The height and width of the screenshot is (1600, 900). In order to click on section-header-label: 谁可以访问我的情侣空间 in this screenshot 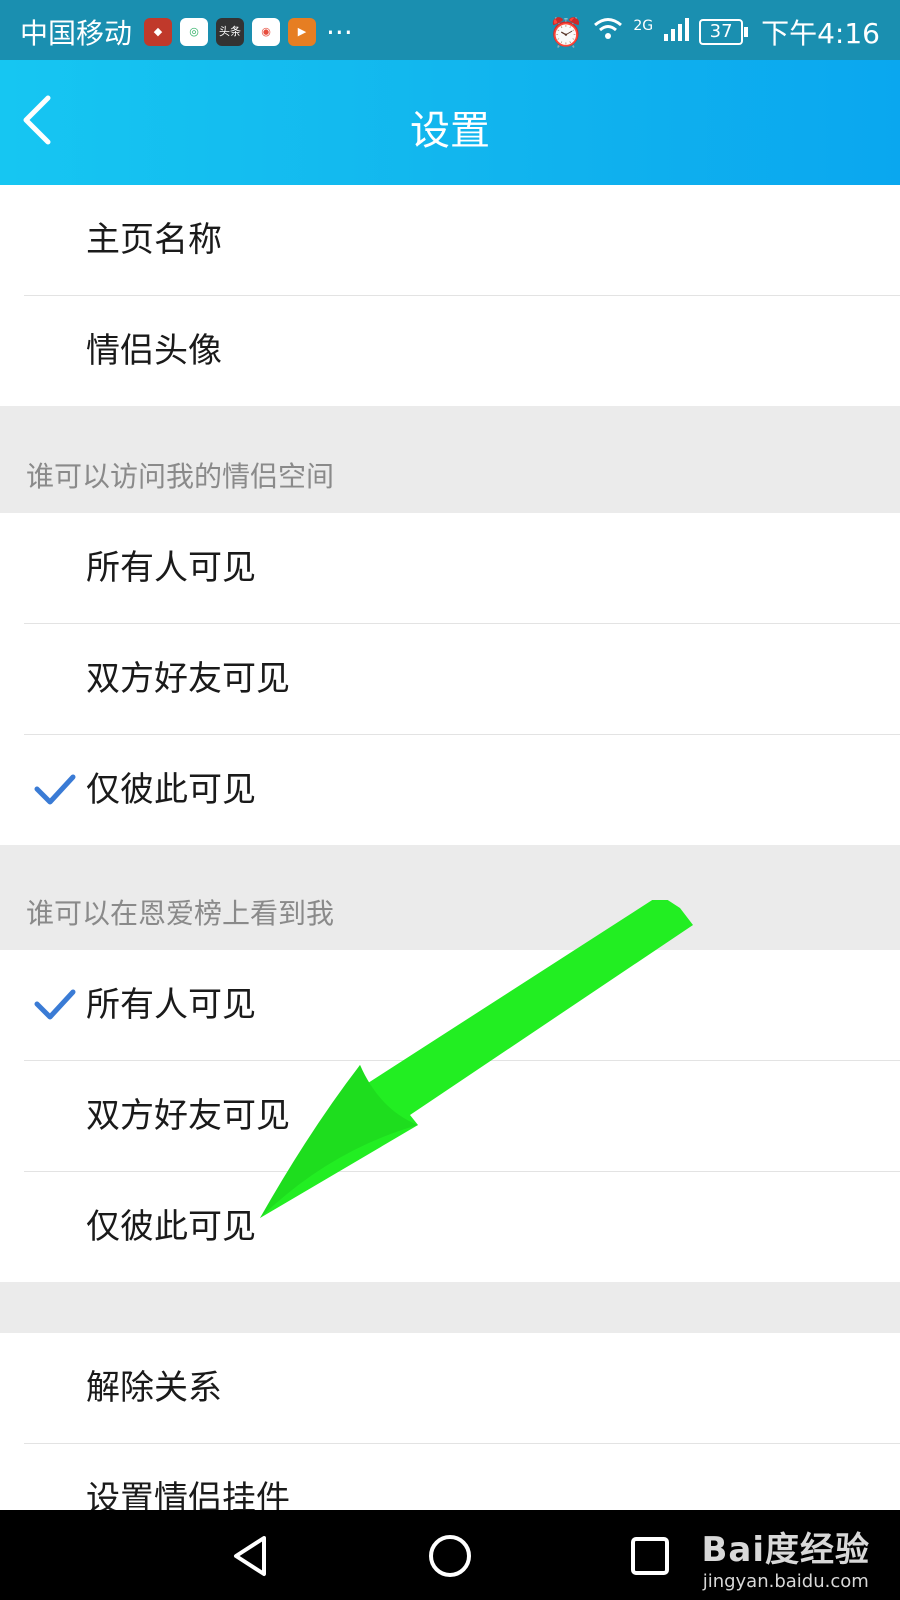, I will do `click(180, 476)`.